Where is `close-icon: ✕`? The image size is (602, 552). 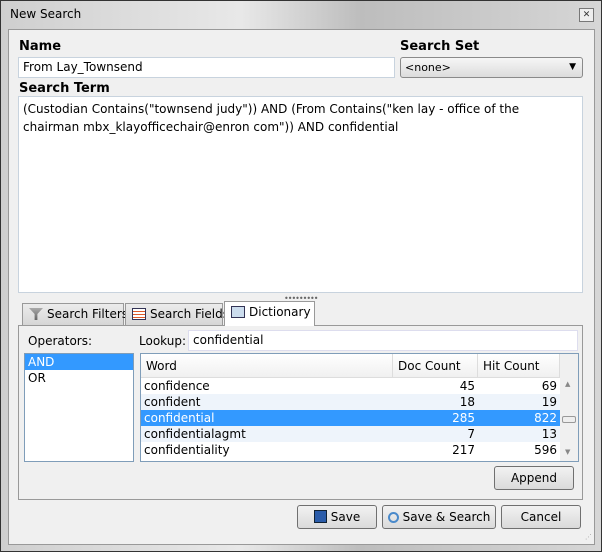 close-icon: ✕ is located at coordinates (586, 15).